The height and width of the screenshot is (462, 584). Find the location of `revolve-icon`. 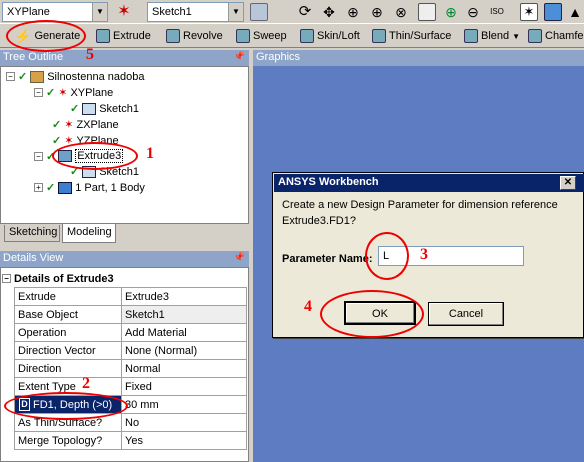

revolve-icon is located at coordinates (173, 36).